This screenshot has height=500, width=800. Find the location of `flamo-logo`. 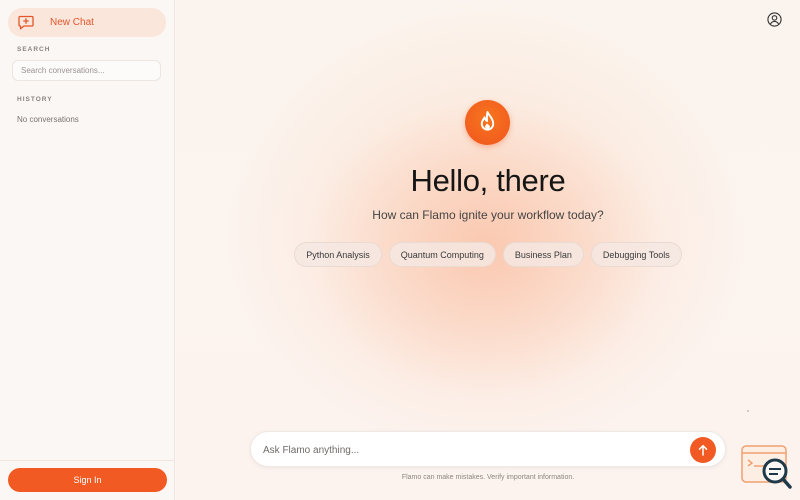

flamo-logo is located at coordinates (487, 122).